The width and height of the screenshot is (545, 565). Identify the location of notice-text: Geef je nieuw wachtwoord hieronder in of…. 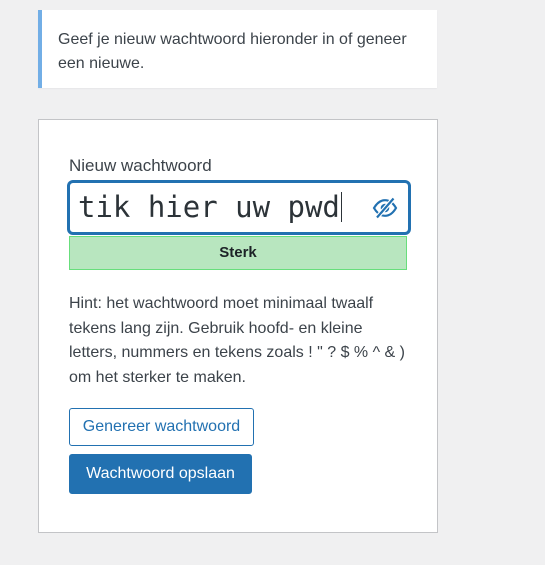
(232, 51).